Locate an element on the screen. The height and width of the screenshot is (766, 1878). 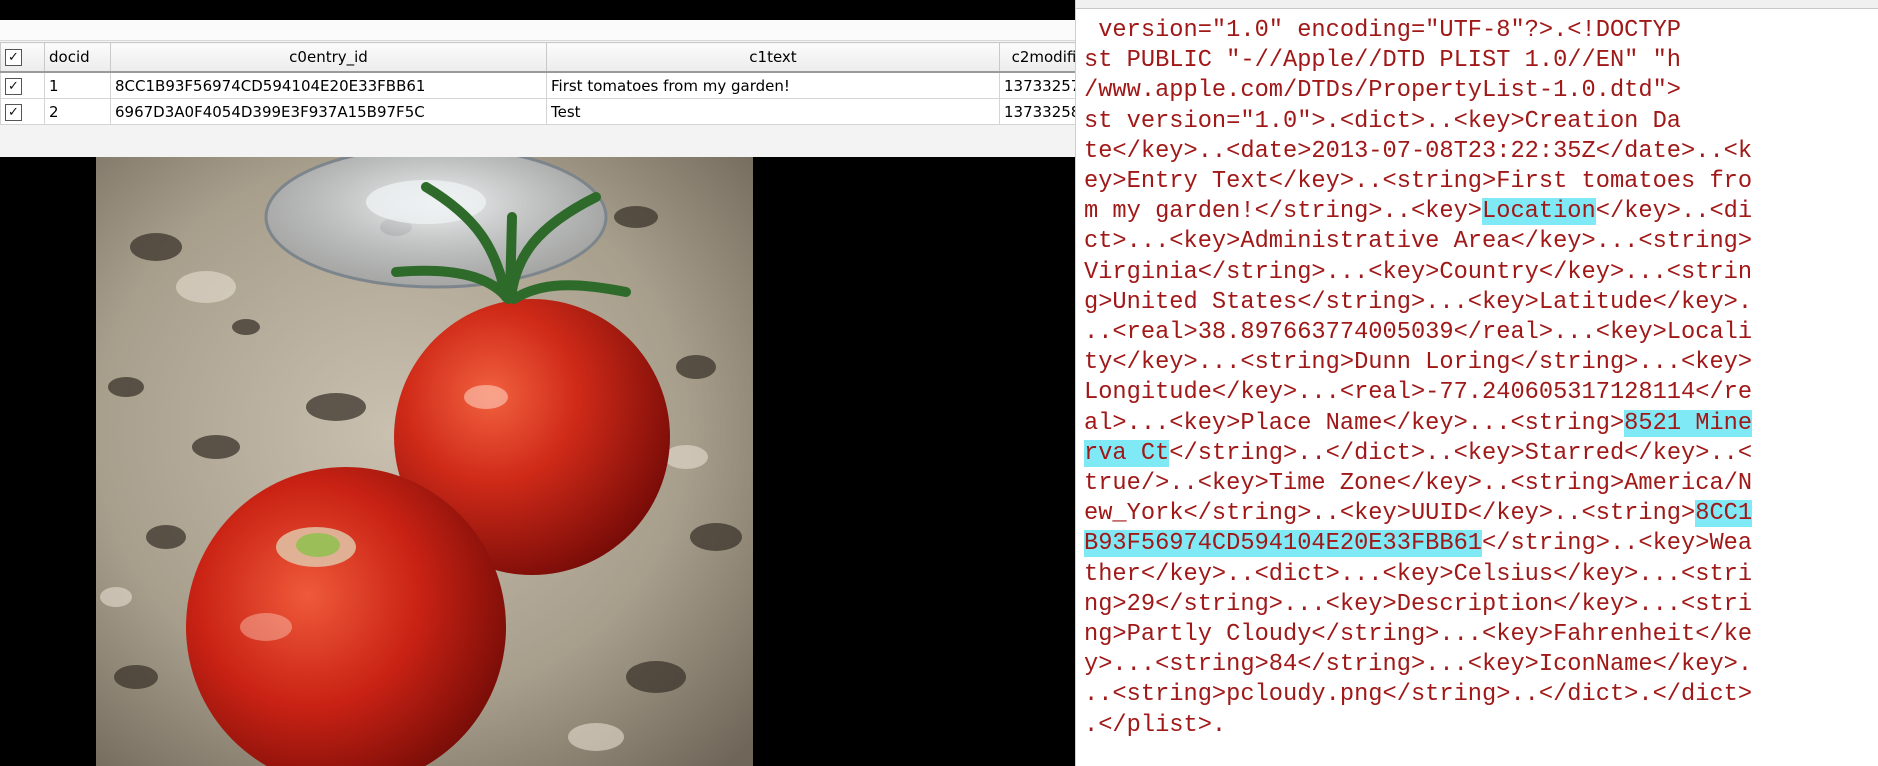
plist-text-segment: .</plist>. is located at coordinates (1155, 725).